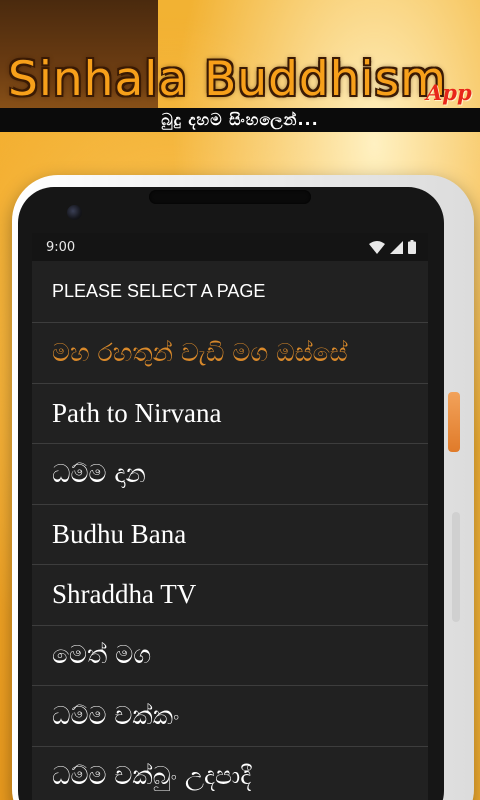 The width and height of the screenshot is (480, 800). Describe the element at coordinates (230, 656) in the screenshot. I see `list-item-meth-maga: මෙත් මග` at that location.